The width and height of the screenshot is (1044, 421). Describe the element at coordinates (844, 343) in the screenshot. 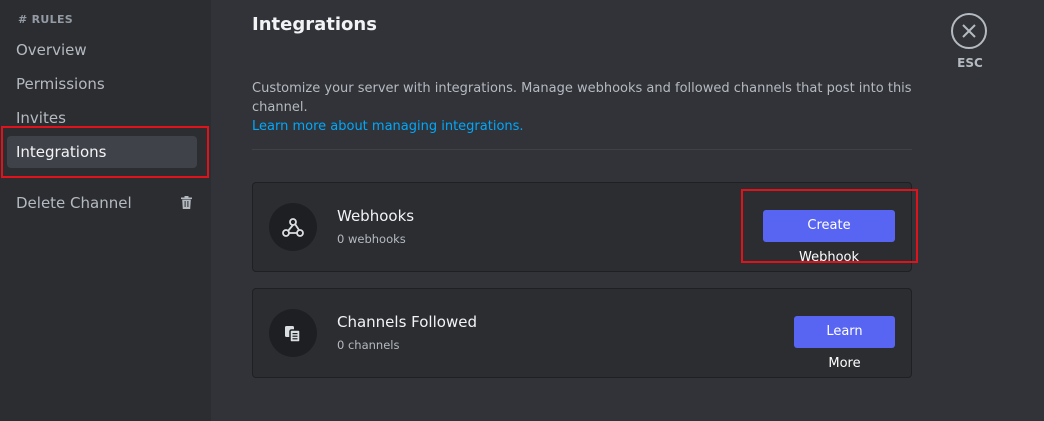

I see `learn-more-button: Learn More` at that location.